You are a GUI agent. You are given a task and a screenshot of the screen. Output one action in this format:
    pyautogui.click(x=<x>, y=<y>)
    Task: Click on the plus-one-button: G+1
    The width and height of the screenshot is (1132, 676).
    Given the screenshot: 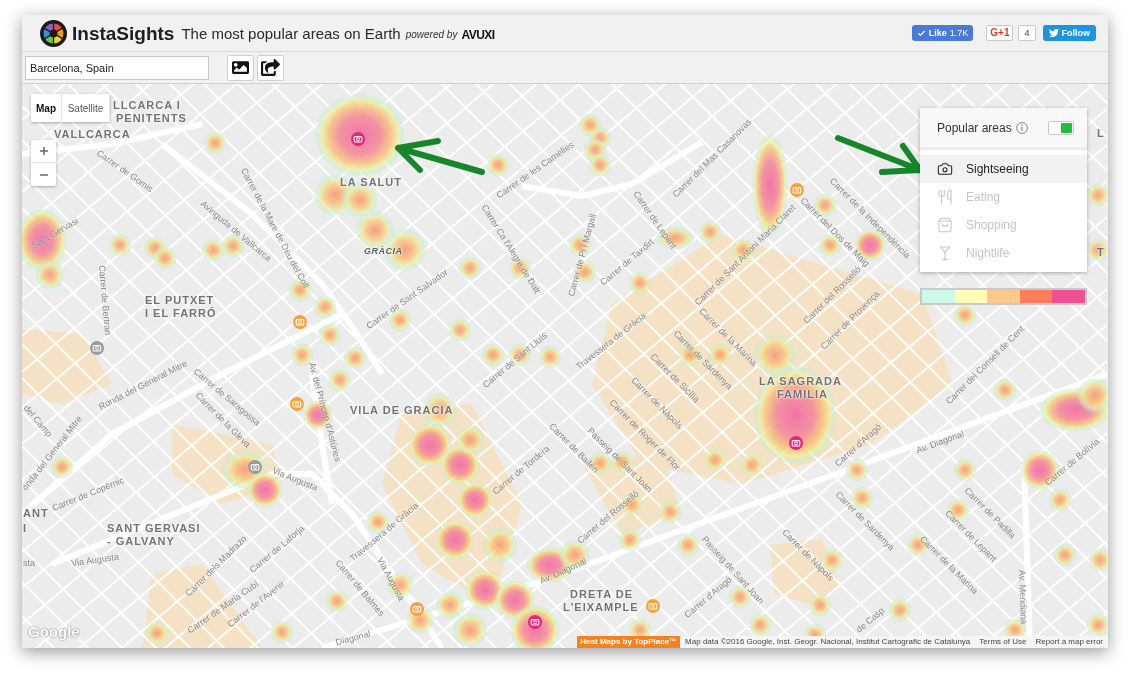 What is the action you would take?
    pyautogui.click(x=1000, y=33)
    